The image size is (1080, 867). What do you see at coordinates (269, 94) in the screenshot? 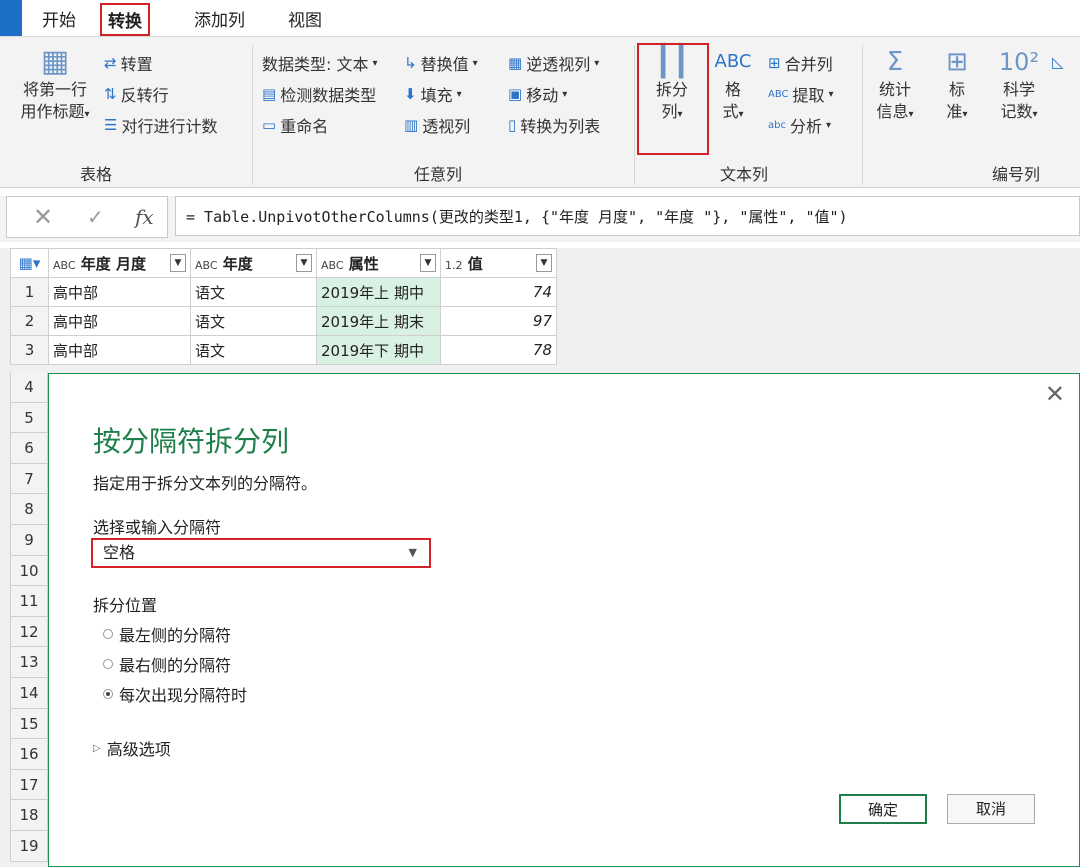
I see `detect-type-icon: ▤` at bounding box center [269, 94].